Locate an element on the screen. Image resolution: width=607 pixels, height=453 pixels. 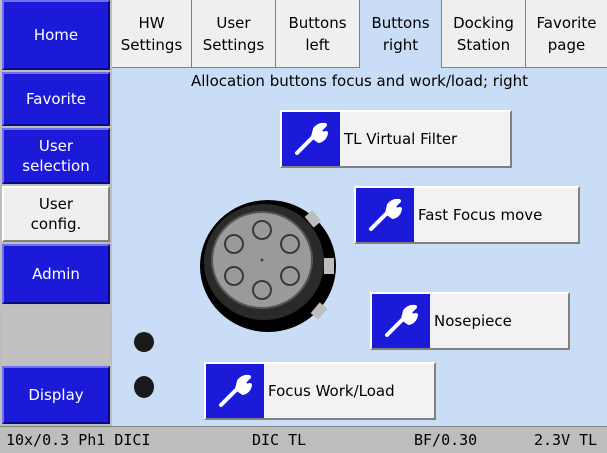
status-contrast: DIC TL is located at coordinates (279, 440).